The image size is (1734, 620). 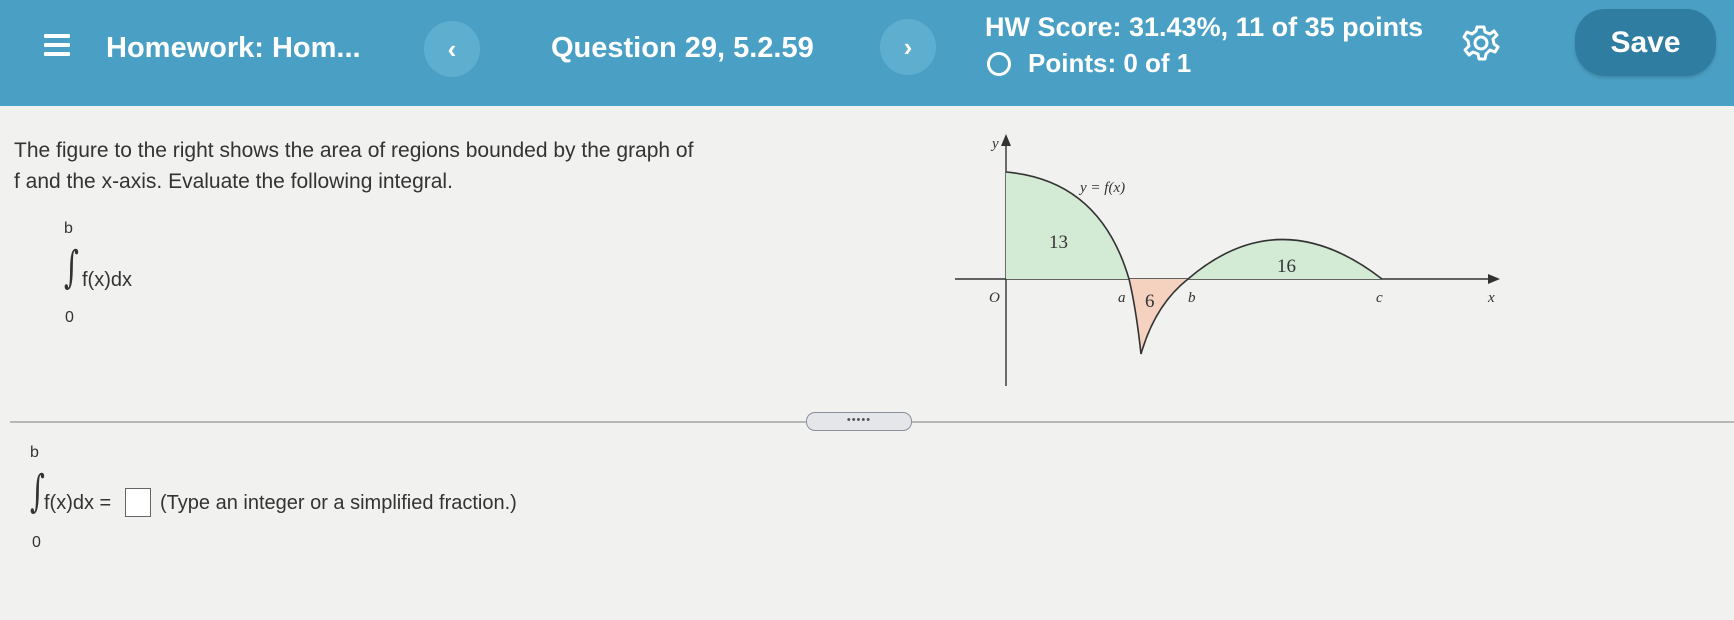 What do you see at coordinates (69, 317) in the screenshot?
I see `integral-lower-limit: 0` at bounding box center [69, 317].